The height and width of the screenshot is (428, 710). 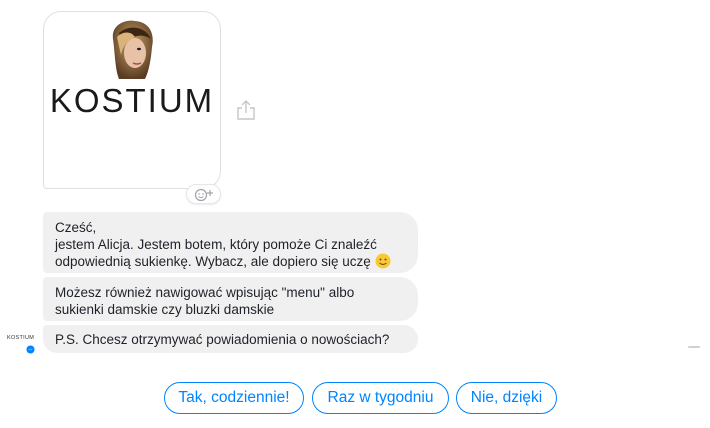 I want to click on profile-photo, so click(x=132, y=49).